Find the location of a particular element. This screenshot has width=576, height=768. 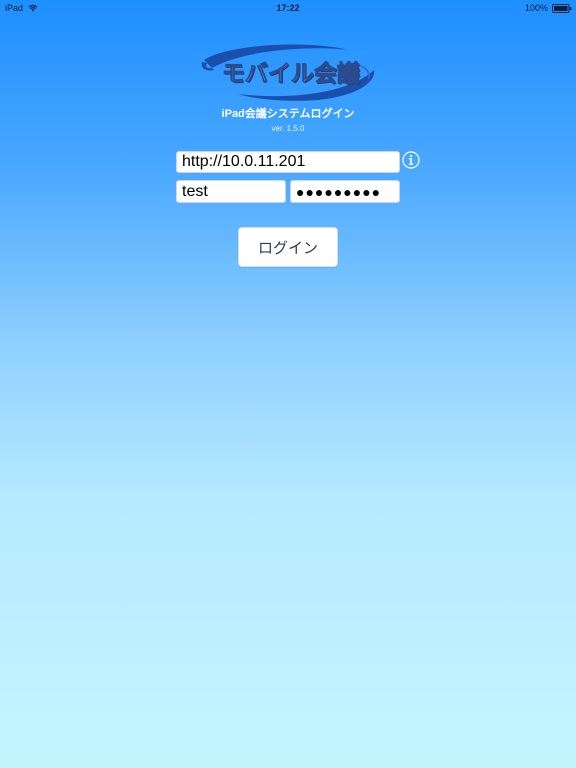

login-title: iPad会議システムログイン is located at coordinates (288, 114).